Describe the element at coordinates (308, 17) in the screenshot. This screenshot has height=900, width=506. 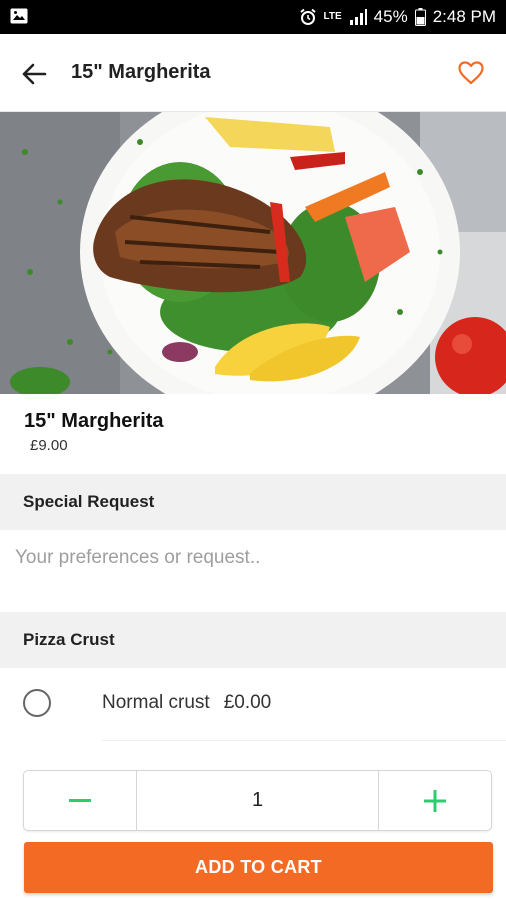
I see `alarm-icon` at that location.